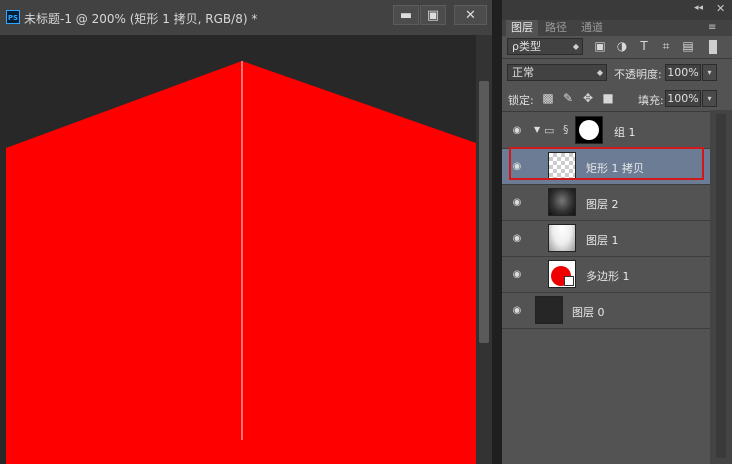  Describe the element at coordinates (713, 47) in the screenshot. I see `filter-toggle` at that location.